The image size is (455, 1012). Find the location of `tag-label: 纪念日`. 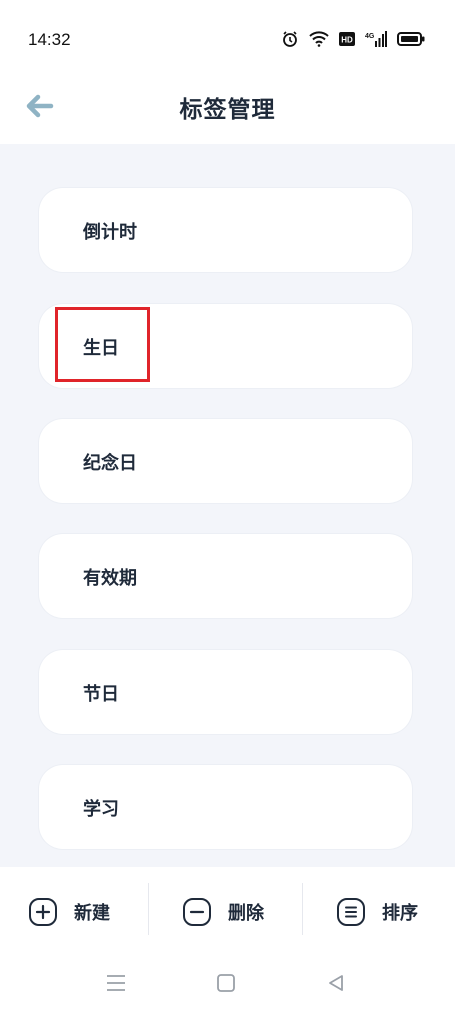

tag-label: 纪念日 is located at coordinates (110, 463).